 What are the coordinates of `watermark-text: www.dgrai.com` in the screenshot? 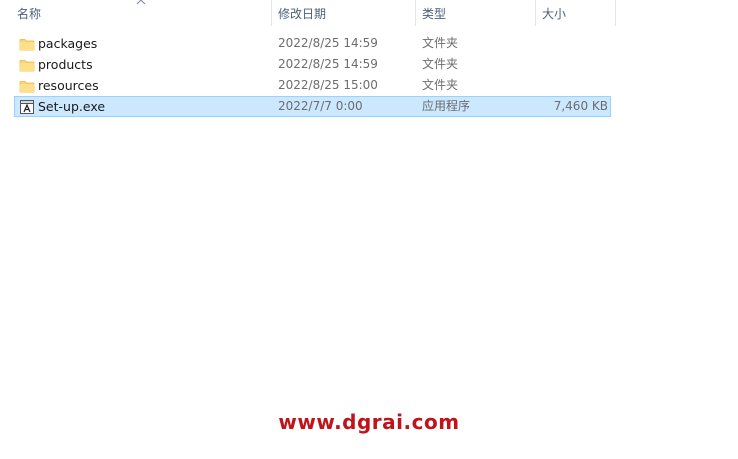 It's located at (369, 422).